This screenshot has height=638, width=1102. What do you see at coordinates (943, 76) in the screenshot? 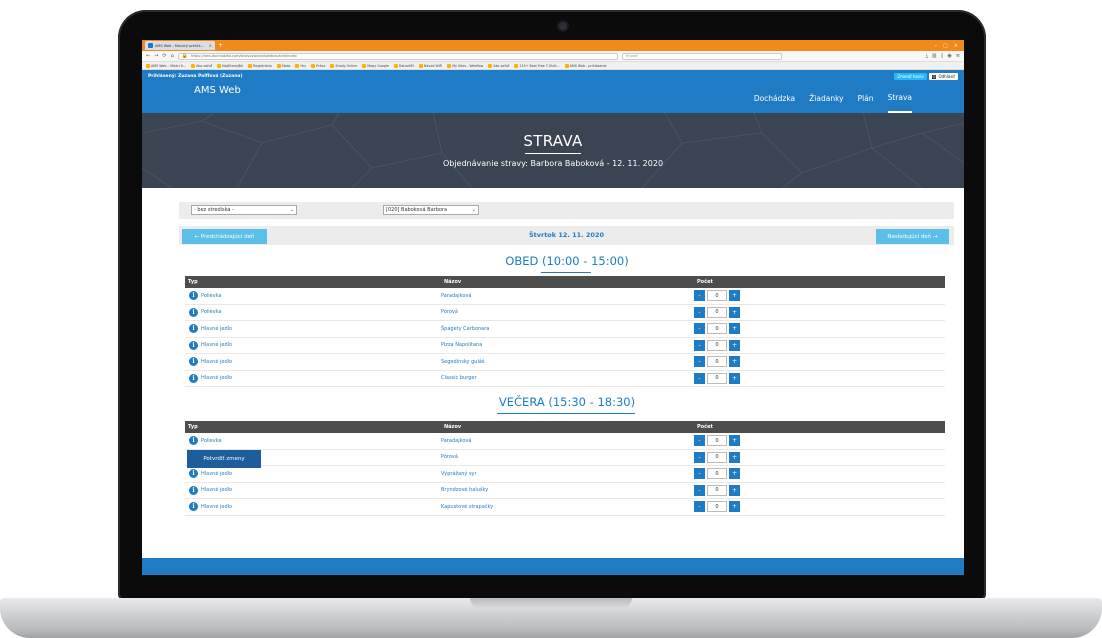
I see `logout-button: ⏻ Odhlásiť` at bounding box center [943, 76].